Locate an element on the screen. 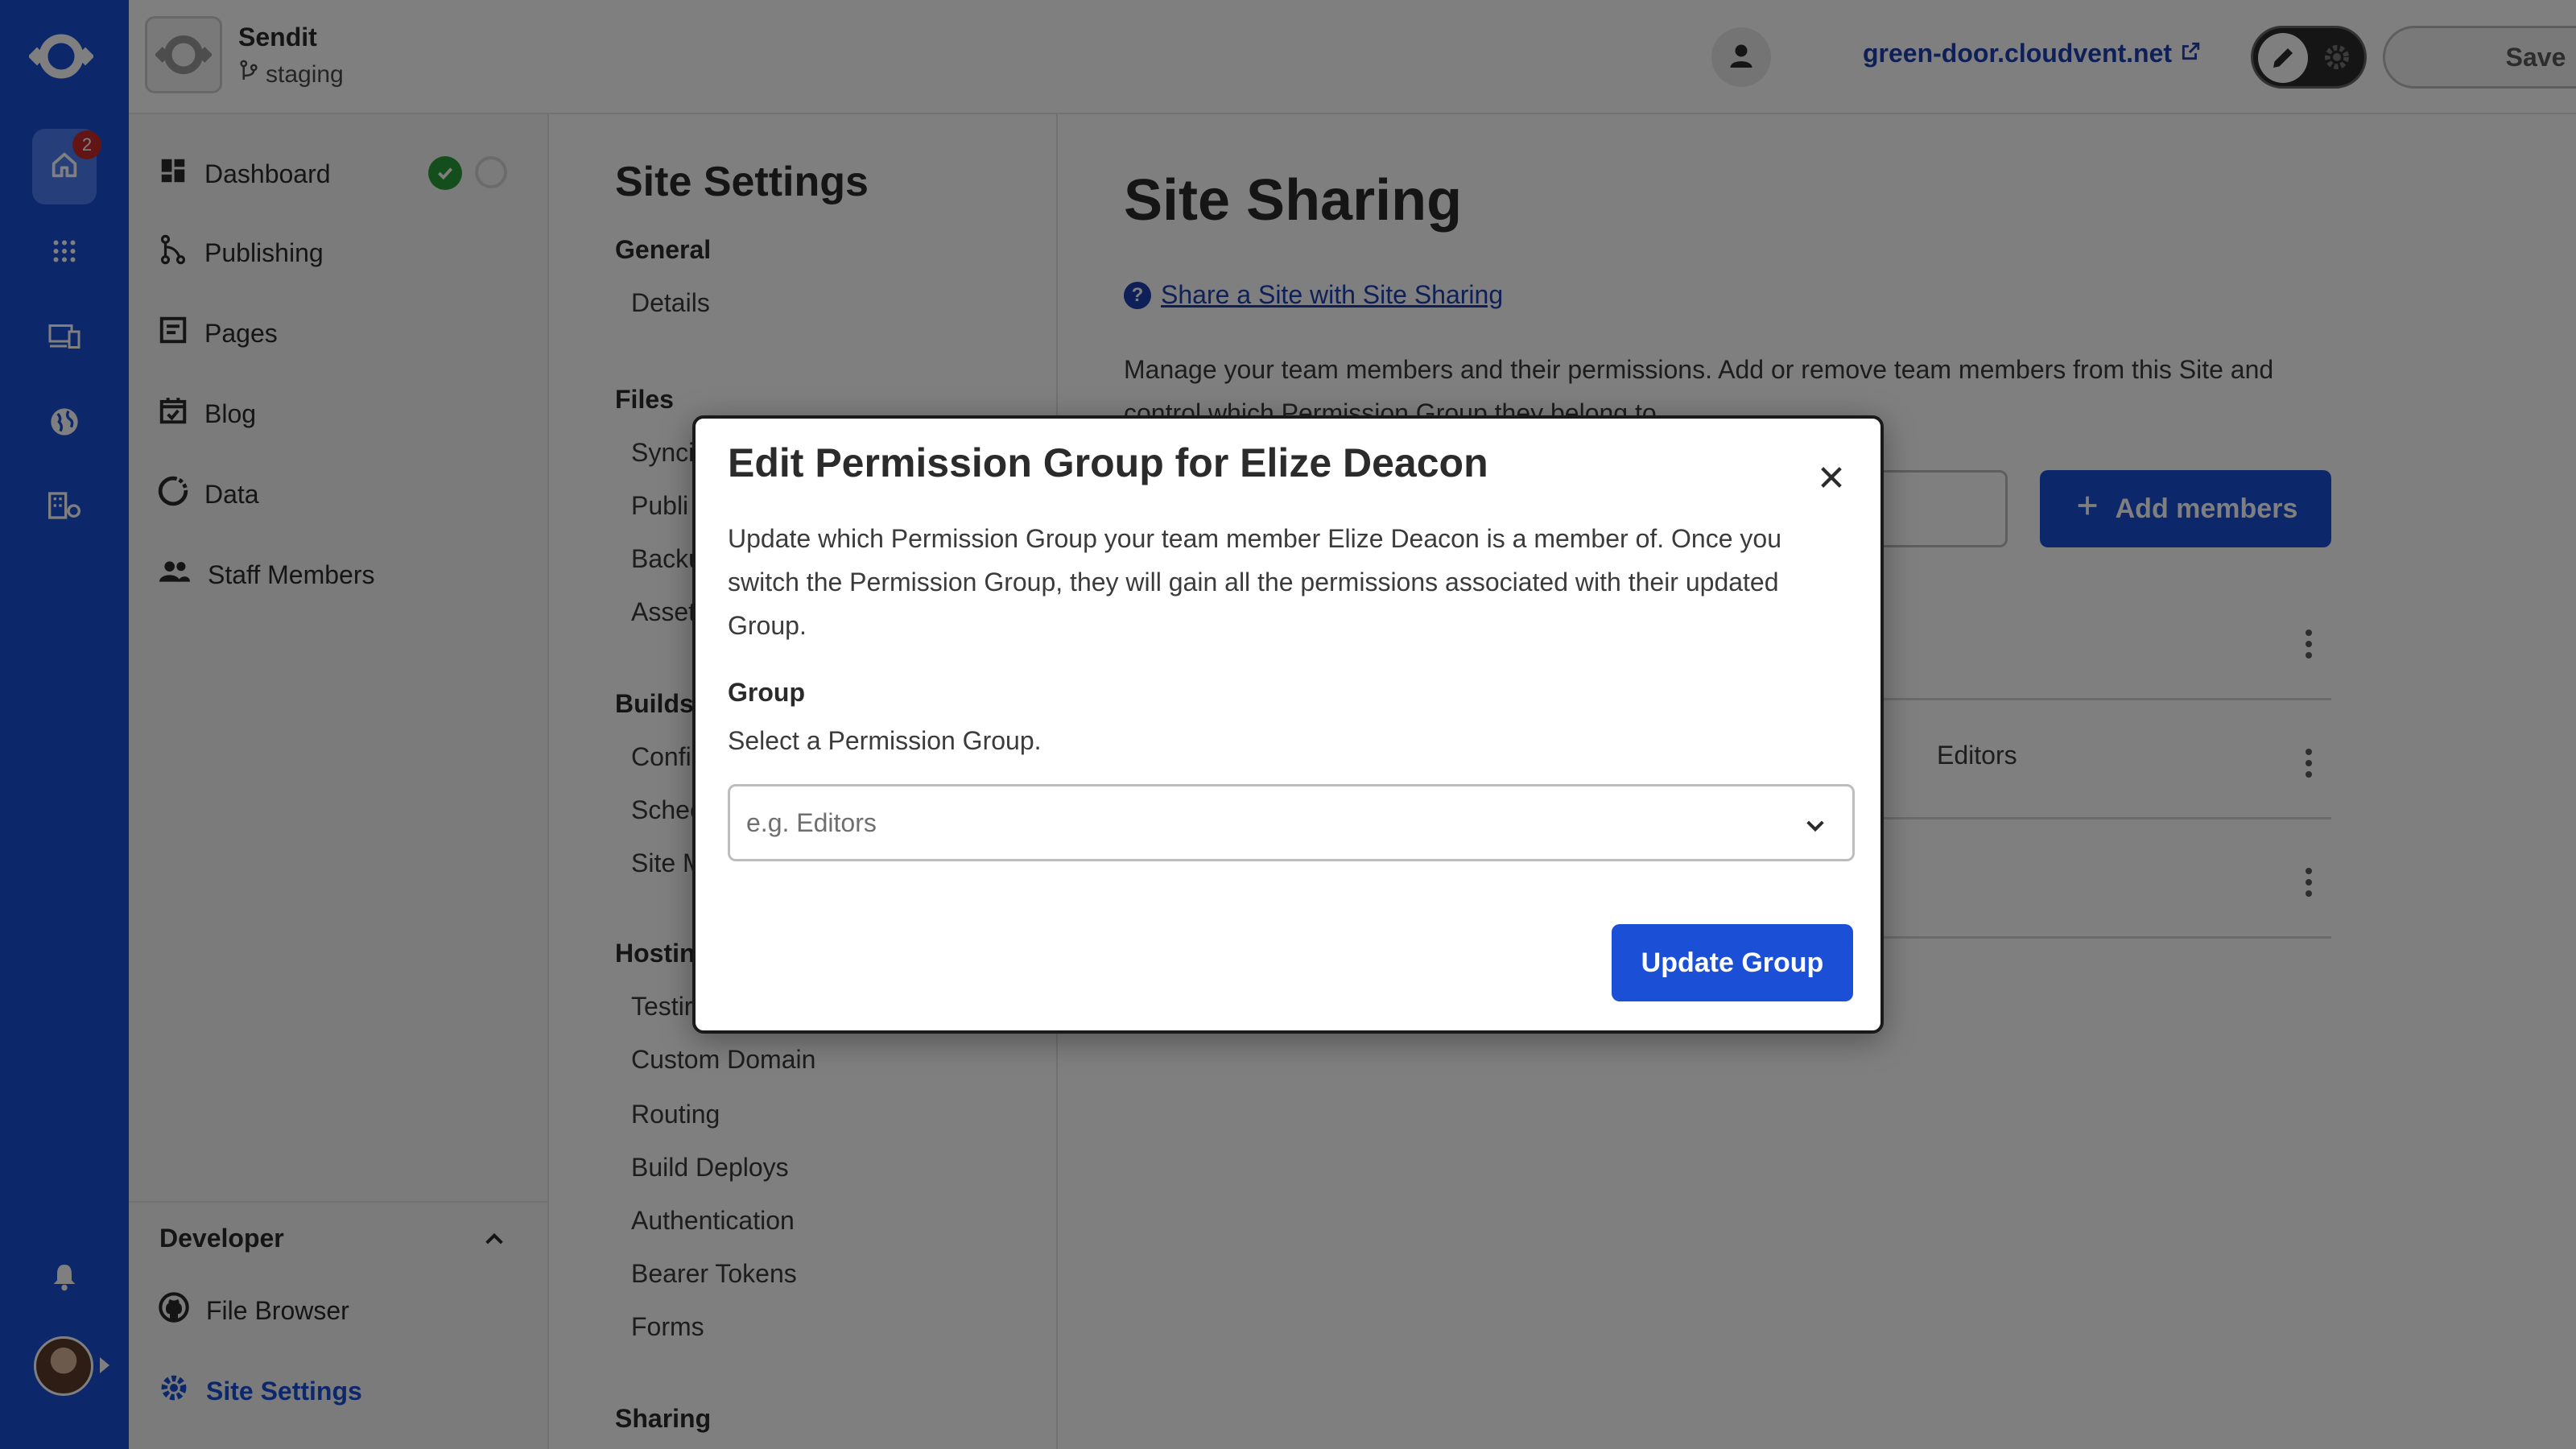 Image resolution: width=2576 pixels, height=1449 pixels. update-group-button: Update Group is located at coordinates (1732, 962).